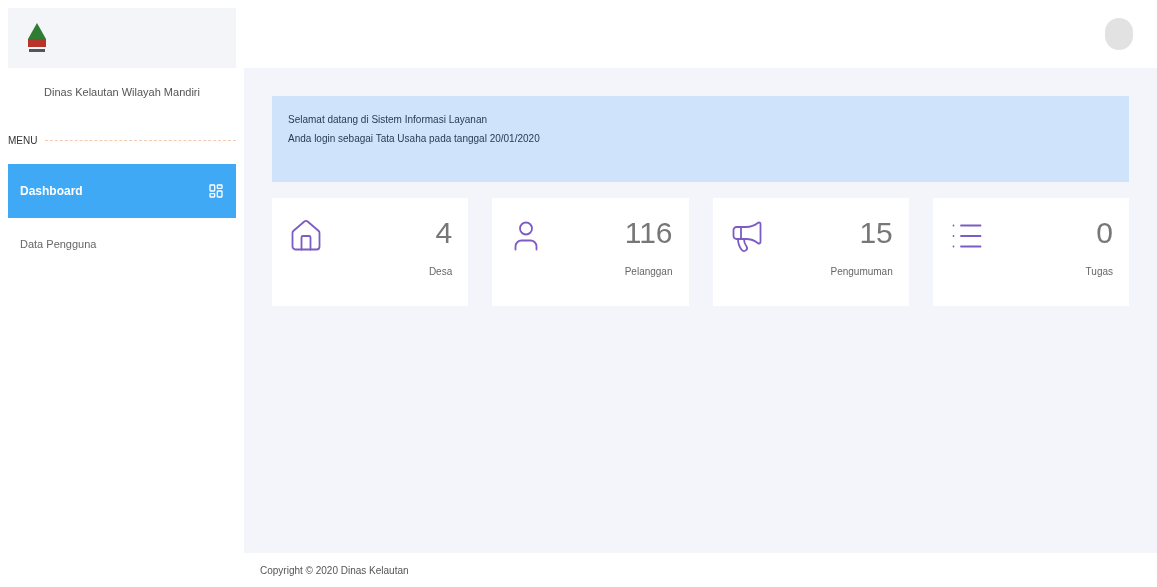 The image size is (1157, 587). Describe the element at coordinates (440, 272) in the screenshot. I see `stat-label: Desa` at that location.